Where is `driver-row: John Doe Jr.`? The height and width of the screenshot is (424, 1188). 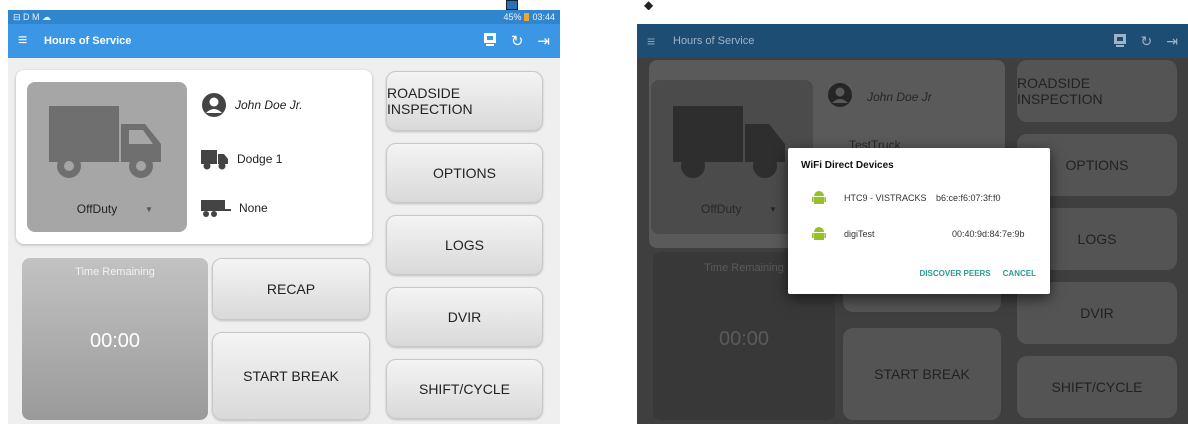 driver-row: John Doe Jr. is located at coordinates (252, 105).